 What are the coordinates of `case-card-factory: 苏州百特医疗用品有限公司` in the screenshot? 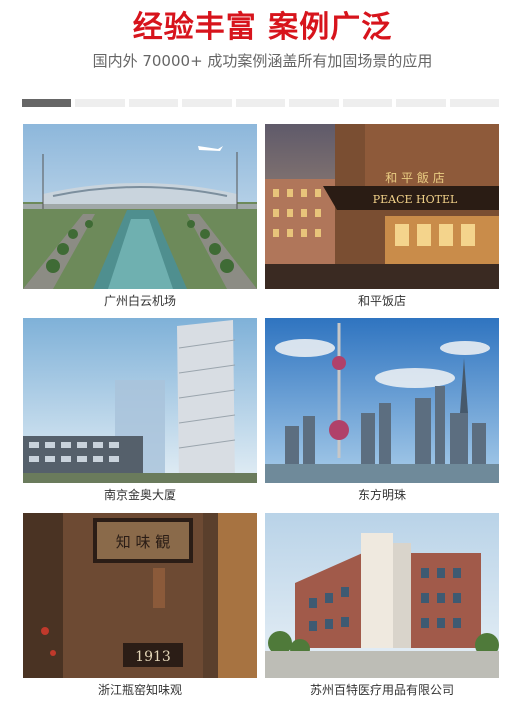 It's located at (382, 607).